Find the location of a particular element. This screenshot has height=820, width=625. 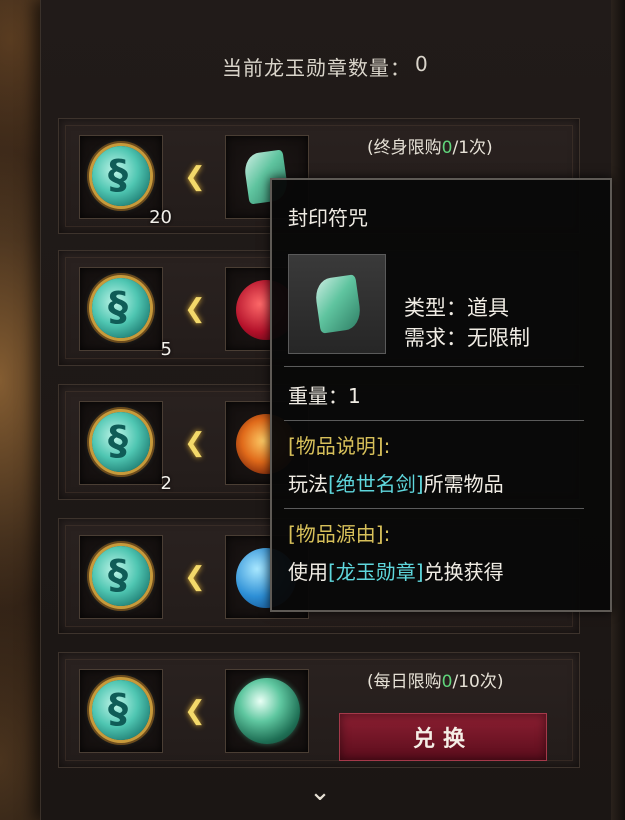

seal-talisman-icon is located at coordinates (338, 304).